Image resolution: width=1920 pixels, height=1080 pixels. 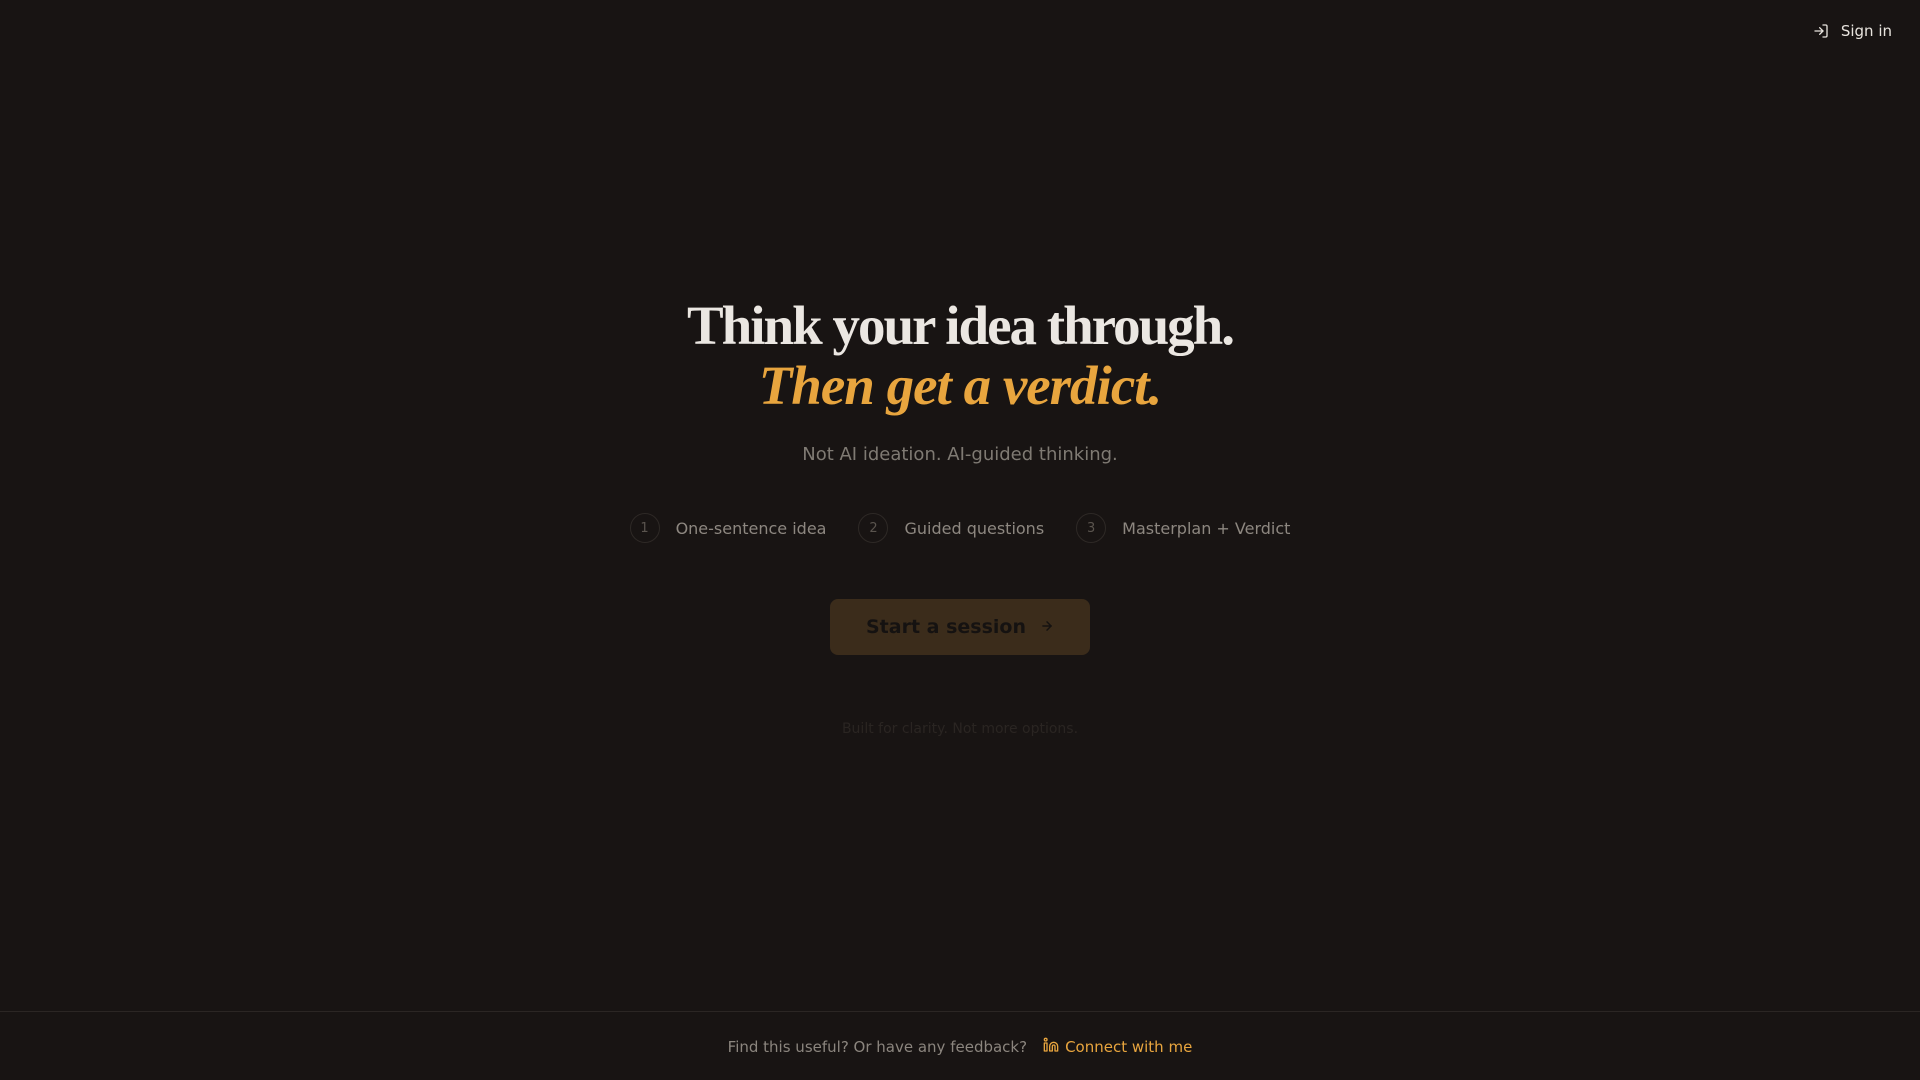 What do you see at coordinates (960, 729) in the screenshot?
I see `tagline: Built for clarity. Not more options.` at bounding box center [960, 729].